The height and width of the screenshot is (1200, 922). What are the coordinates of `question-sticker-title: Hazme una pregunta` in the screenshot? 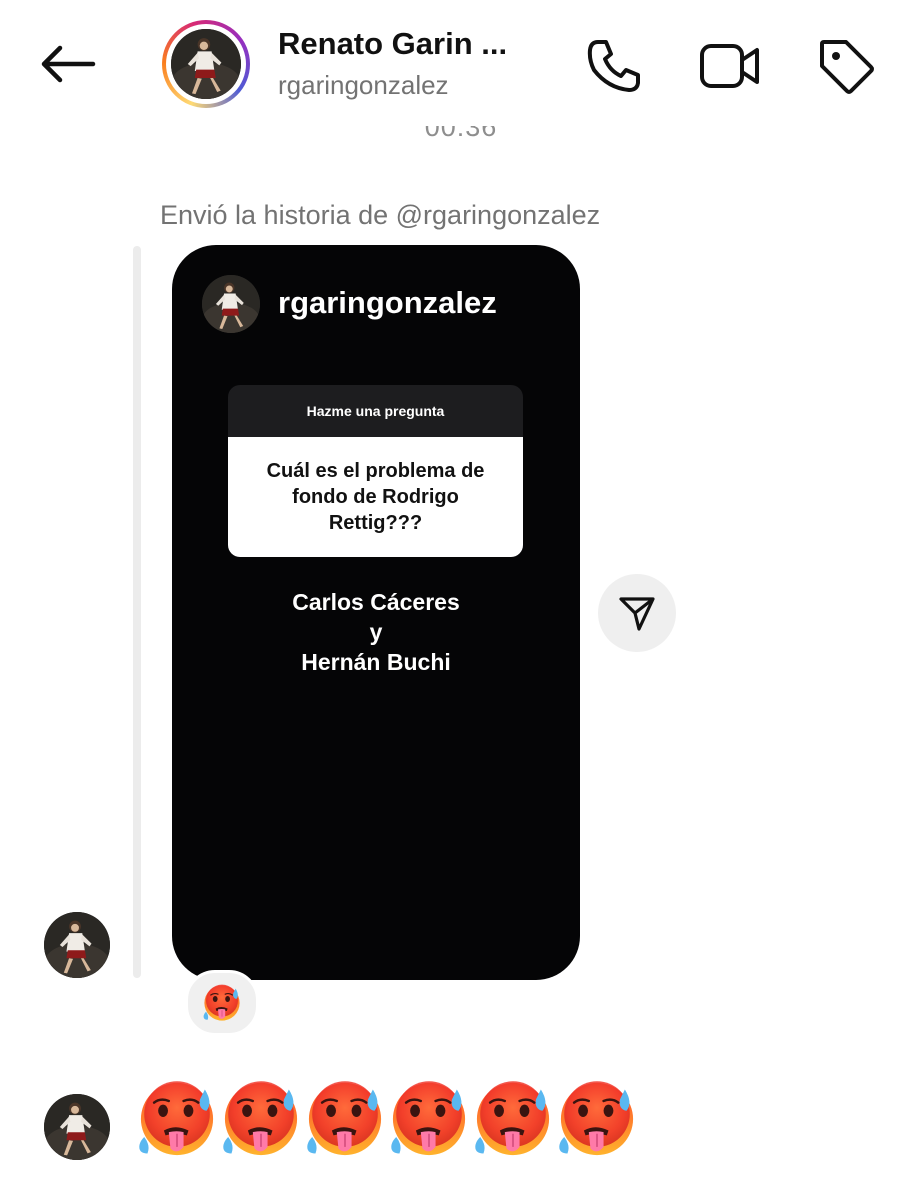 It's located at (375, 411).